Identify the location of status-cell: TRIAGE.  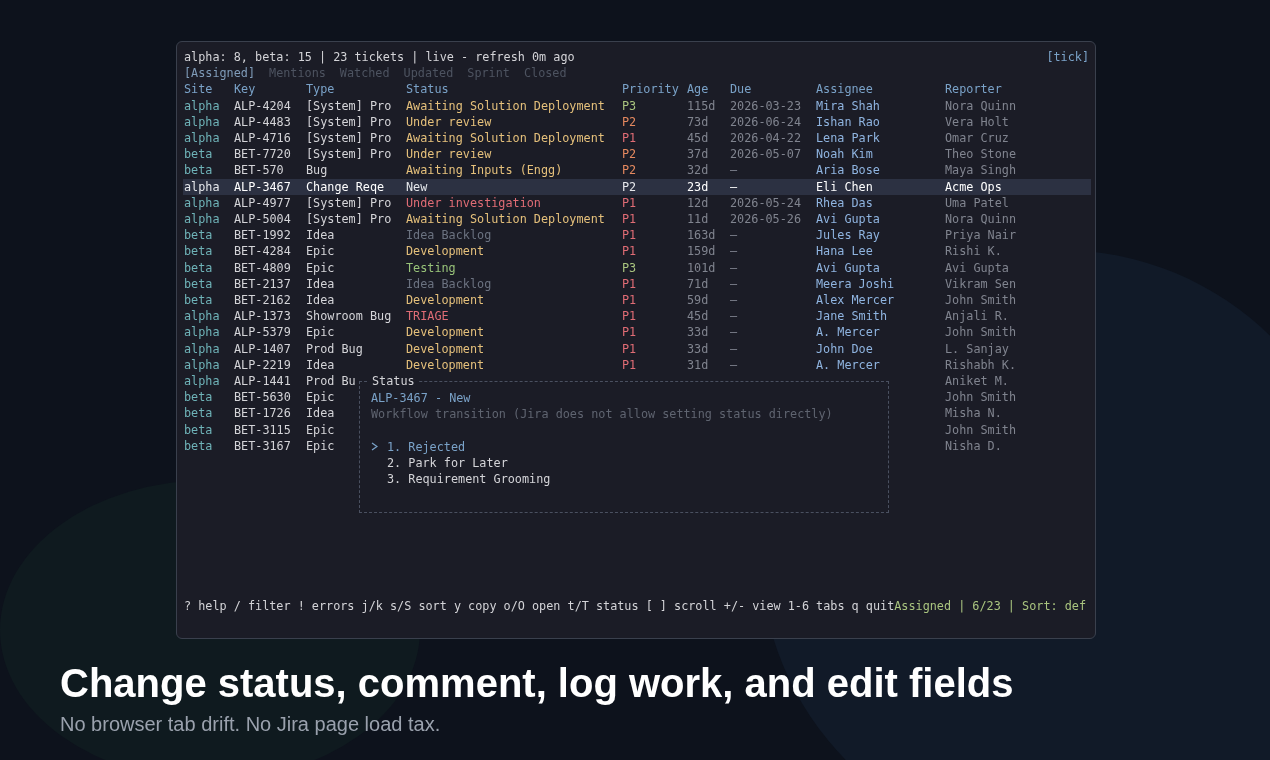
(427, 316).